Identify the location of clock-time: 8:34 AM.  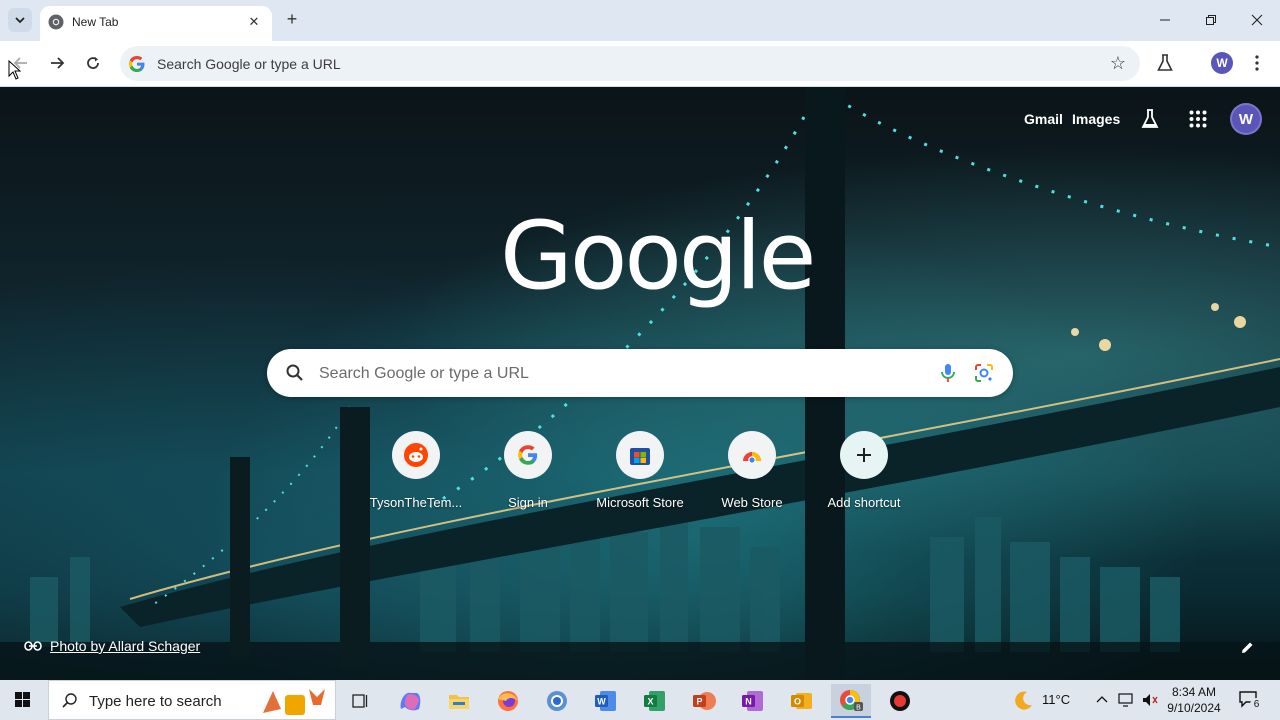
(1194, 692).